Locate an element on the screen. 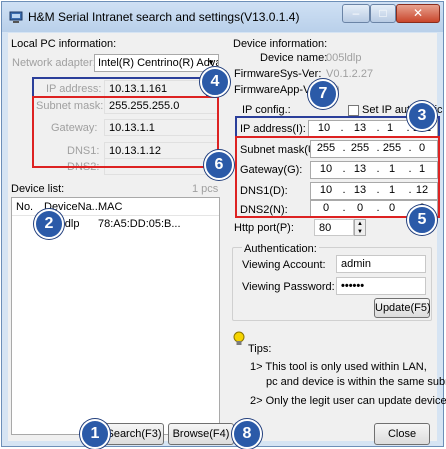 Image resolution: width=446 pixels, height=449 pixels. maximize-icon: □ is located at coordinates (383, 13).